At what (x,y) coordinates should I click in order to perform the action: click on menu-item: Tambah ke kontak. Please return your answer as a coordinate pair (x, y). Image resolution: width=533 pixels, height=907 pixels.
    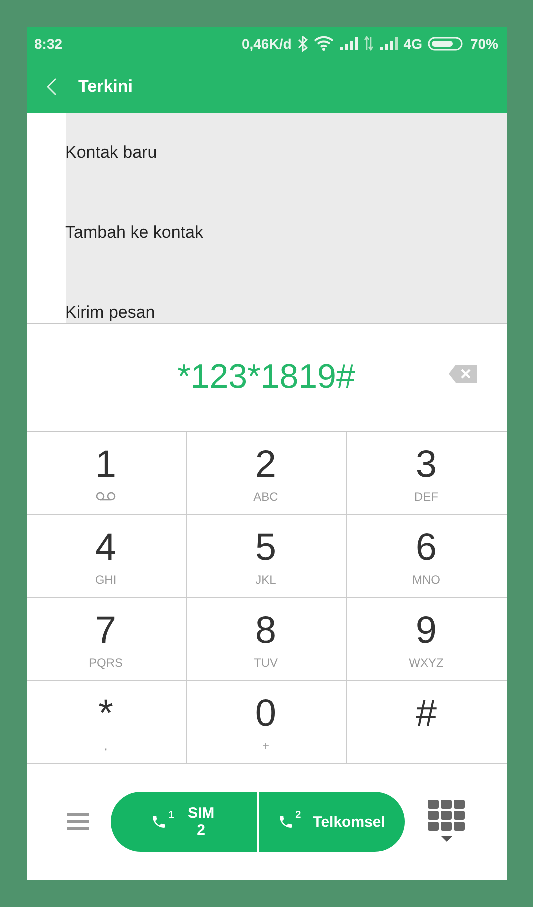
    Looking at the image, I should click on (286, 233).